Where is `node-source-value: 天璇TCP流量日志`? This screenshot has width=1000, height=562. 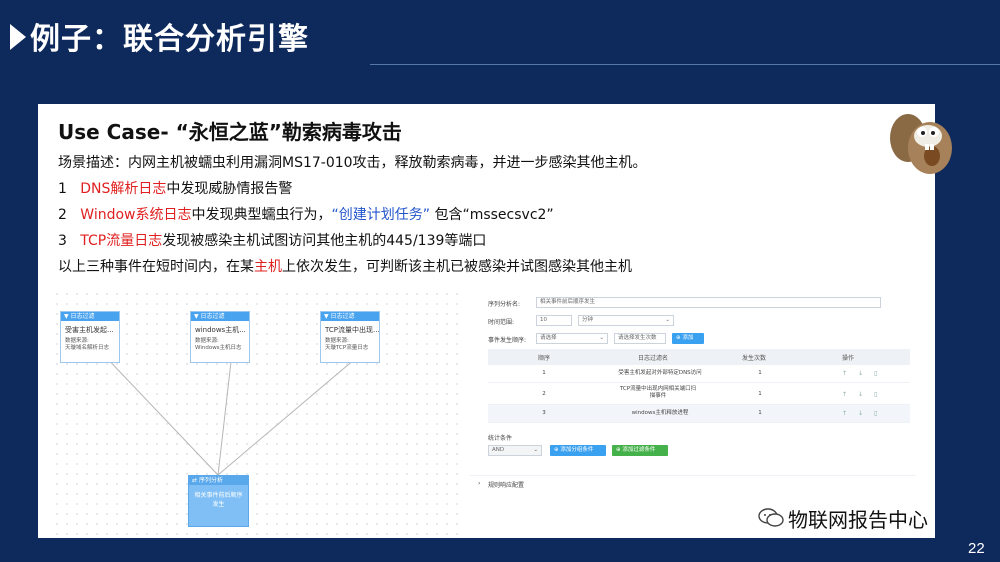 node-source-value: 天璇TCP流量日志 is located at coordinates (347, 348).